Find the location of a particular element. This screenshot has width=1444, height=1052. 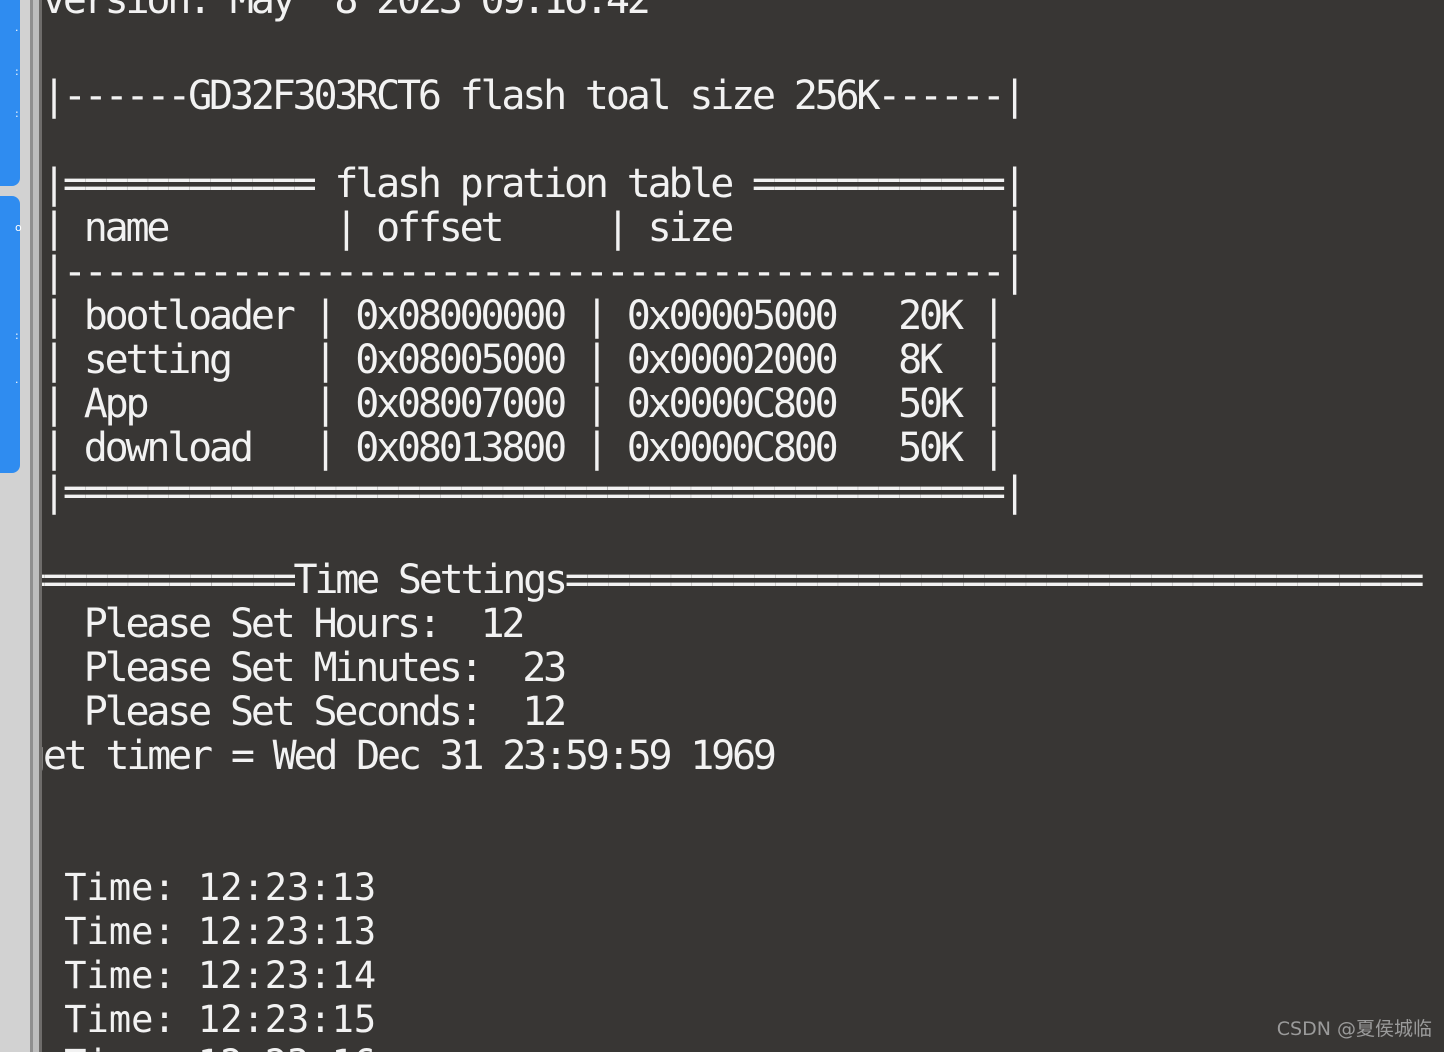

selection-text-fragment-1: . is located at coordinates (17, 27).